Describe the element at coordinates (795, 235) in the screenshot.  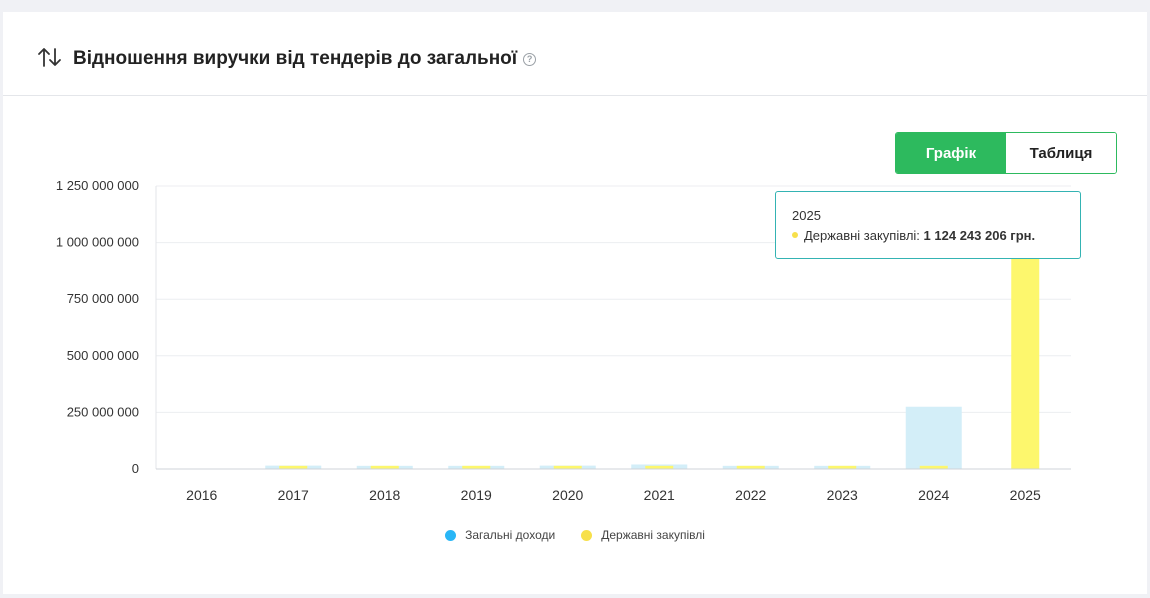
I see `tooltip-series-dot` at that location.